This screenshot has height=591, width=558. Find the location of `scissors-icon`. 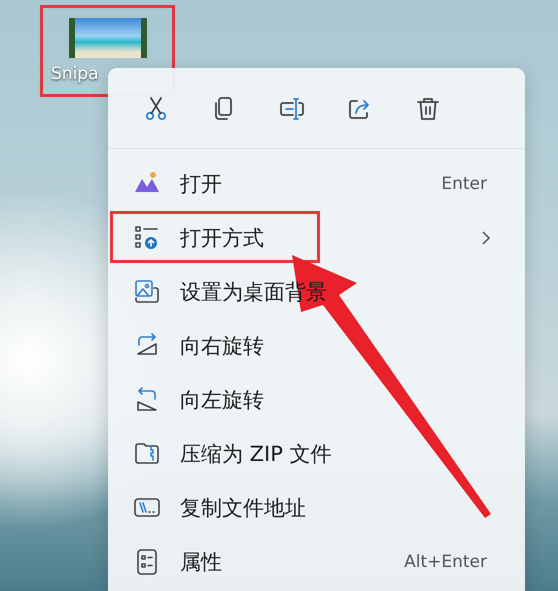

scissors-icon is located at coordinates (156, 109).